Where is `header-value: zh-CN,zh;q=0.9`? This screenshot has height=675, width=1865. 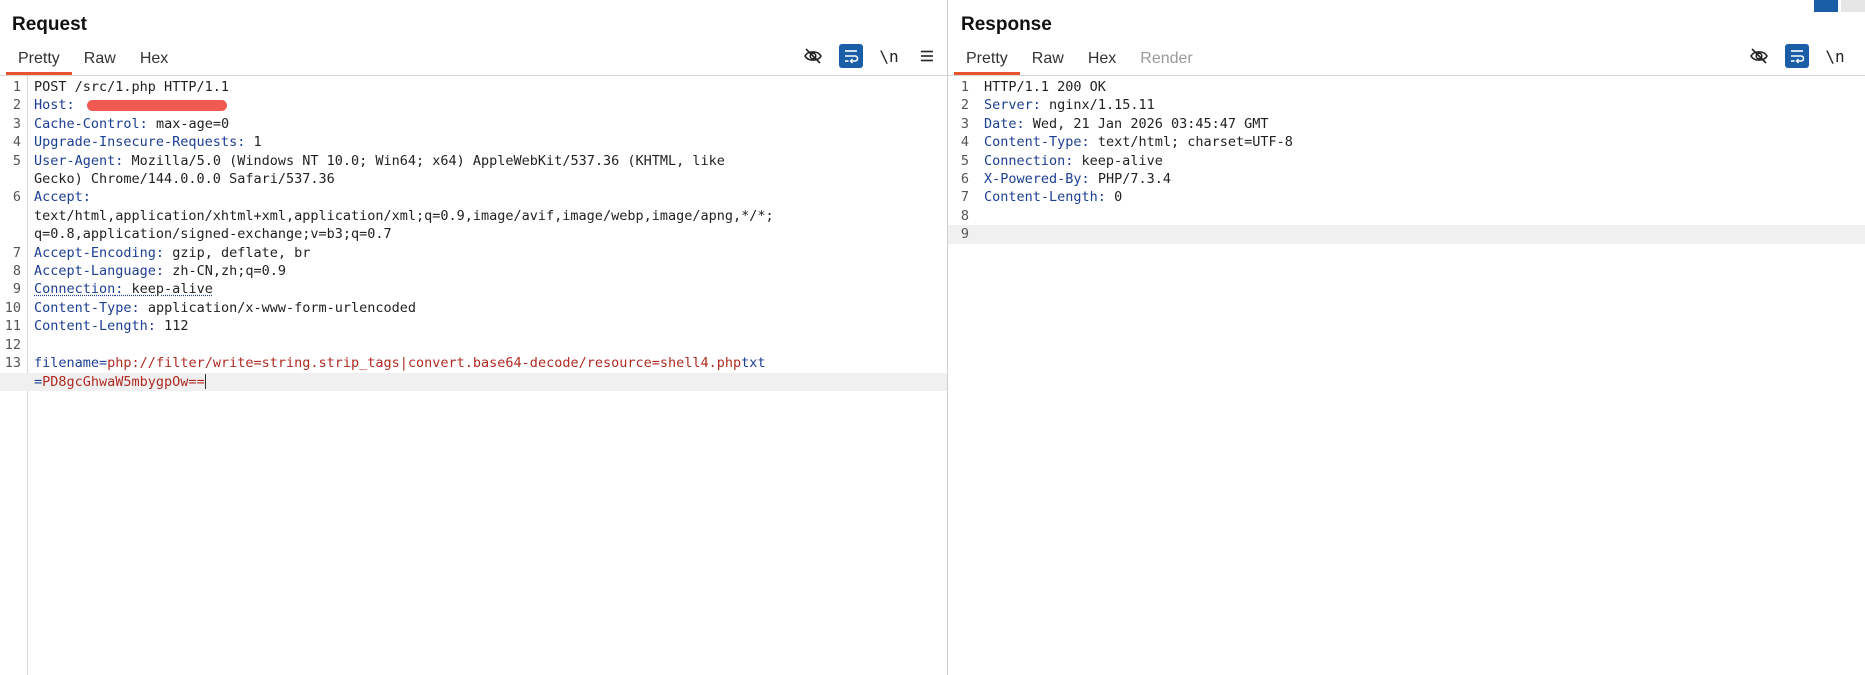
header-value: zh-CN,zh;q=0.9 is located at coordinates (229, 271).